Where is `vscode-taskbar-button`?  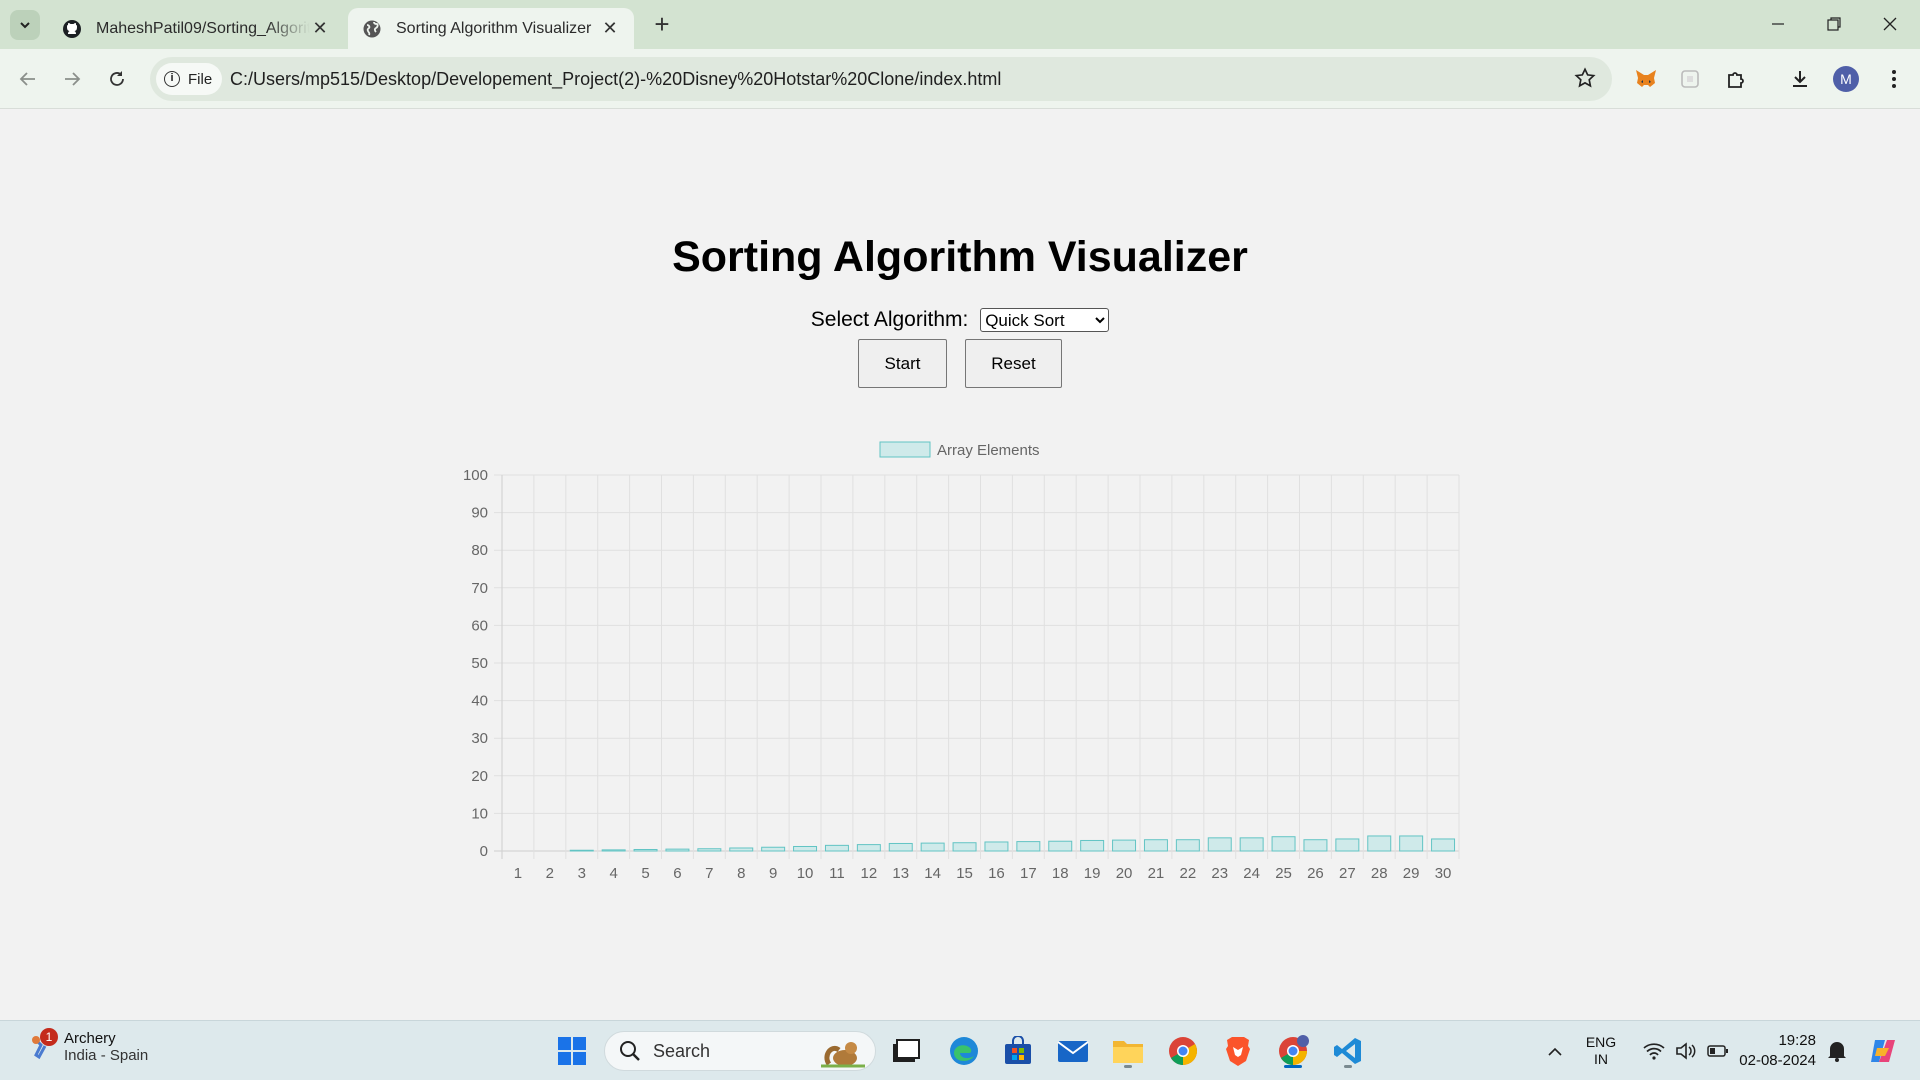
vscode-taskbar-button is located at coordinates (1348, 1051).